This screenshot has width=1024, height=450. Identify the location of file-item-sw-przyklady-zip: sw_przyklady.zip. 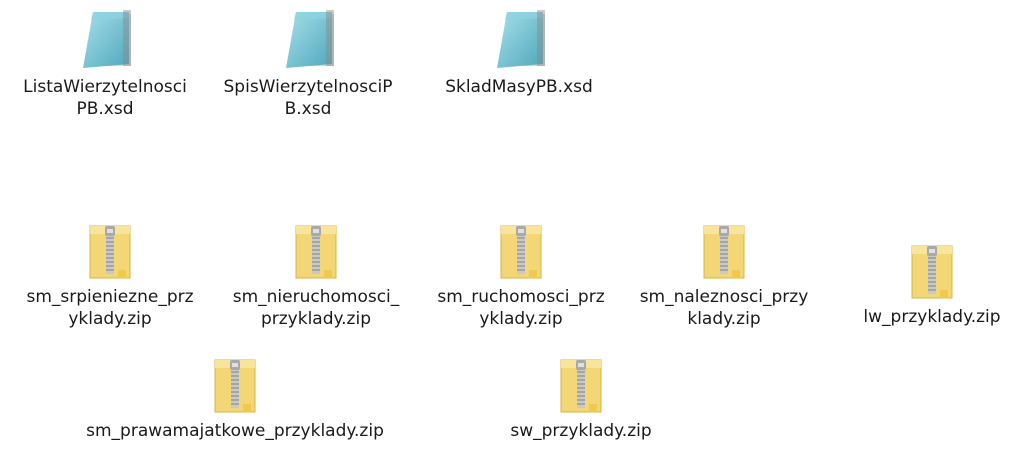
(581, 399).